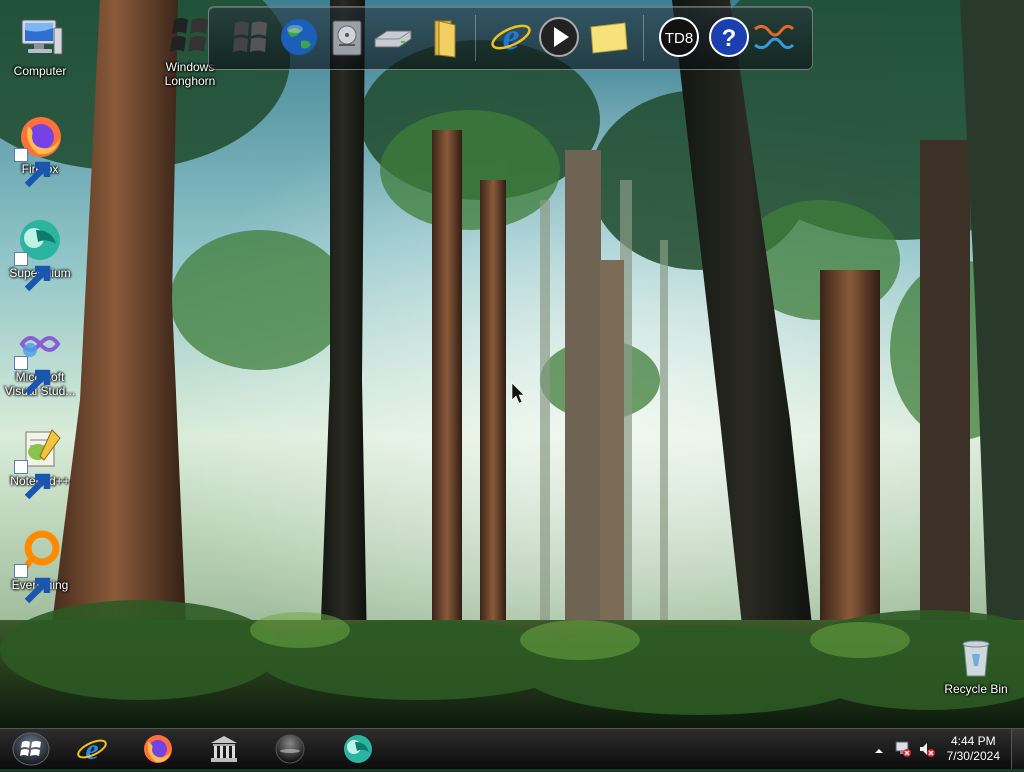  I want to click on help-glyph: ?, so click(729, 38).